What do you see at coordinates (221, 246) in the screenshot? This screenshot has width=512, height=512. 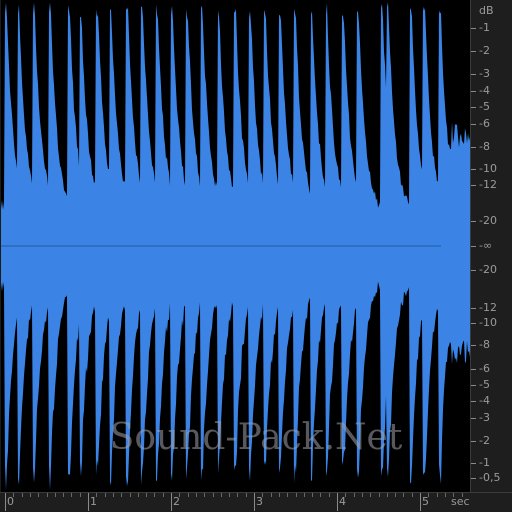 I see `waveform-centerline` at bounding box center [221, 246].